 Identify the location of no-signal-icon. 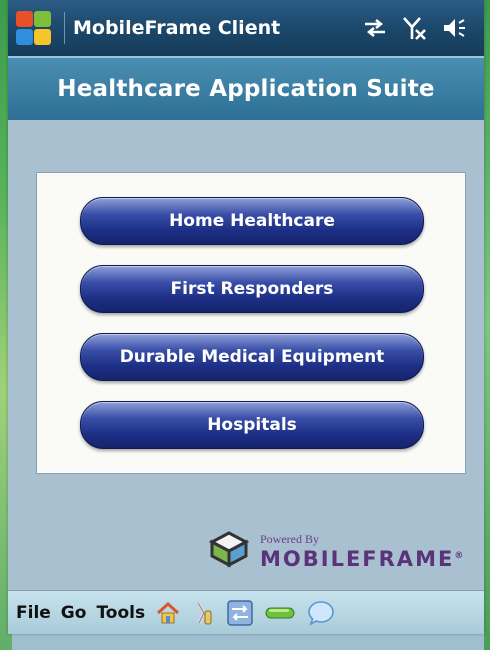
(415, 28).